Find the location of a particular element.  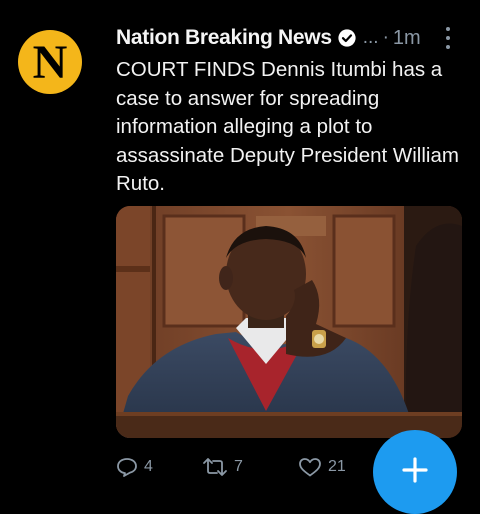

compose-button is located at coordinates (415, 472).